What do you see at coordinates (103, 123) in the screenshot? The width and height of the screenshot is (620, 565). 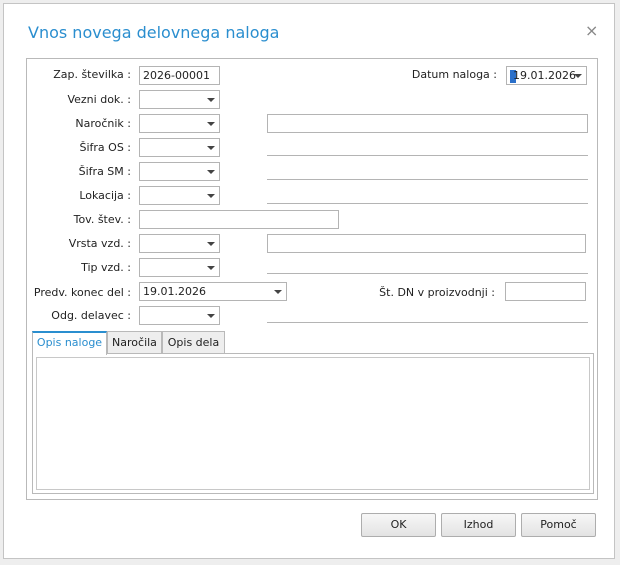 I see `narocnik-label: Naročnik :` at bounding box center [103, 123].